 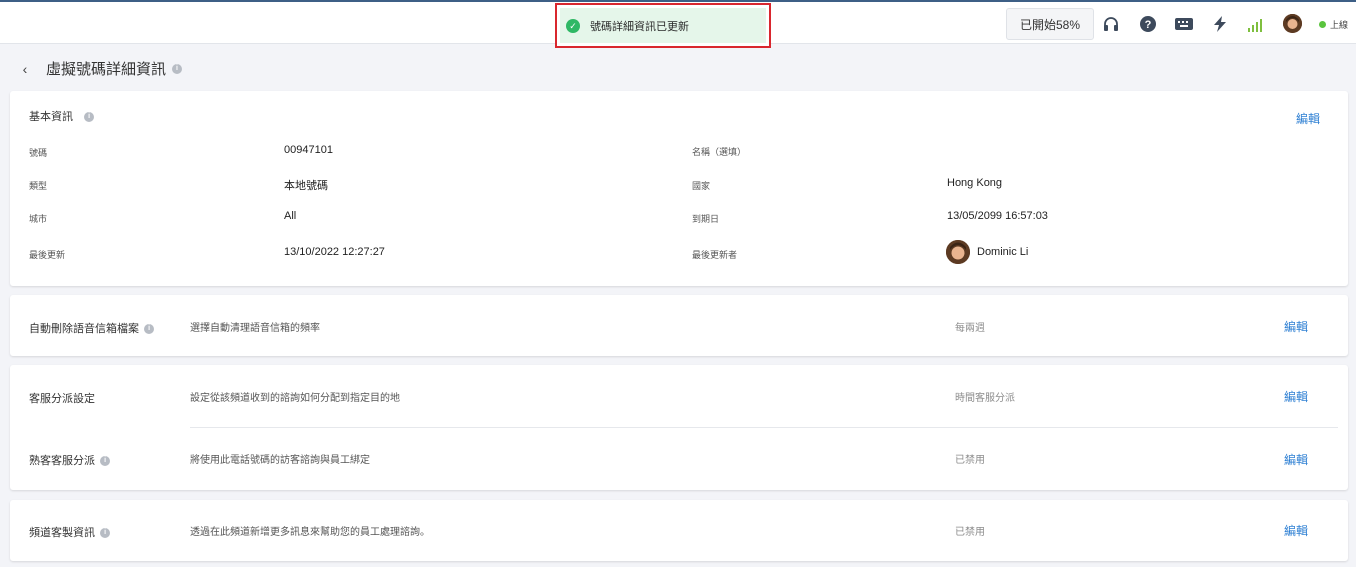 What do you see at coordinates (970, 328) in the screenshot?
I see `voicemail-value: 每兩週` at bounding box center [970, 328].